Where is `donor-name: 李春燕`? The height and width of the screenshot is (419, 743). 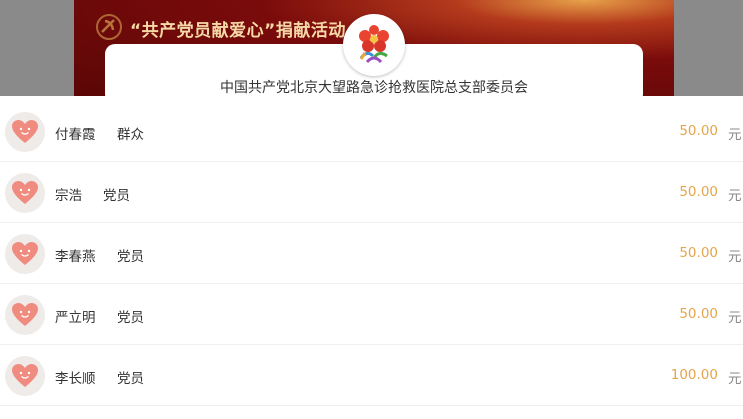 donor-name: 李春燕 is located at coordinates (75, 257).